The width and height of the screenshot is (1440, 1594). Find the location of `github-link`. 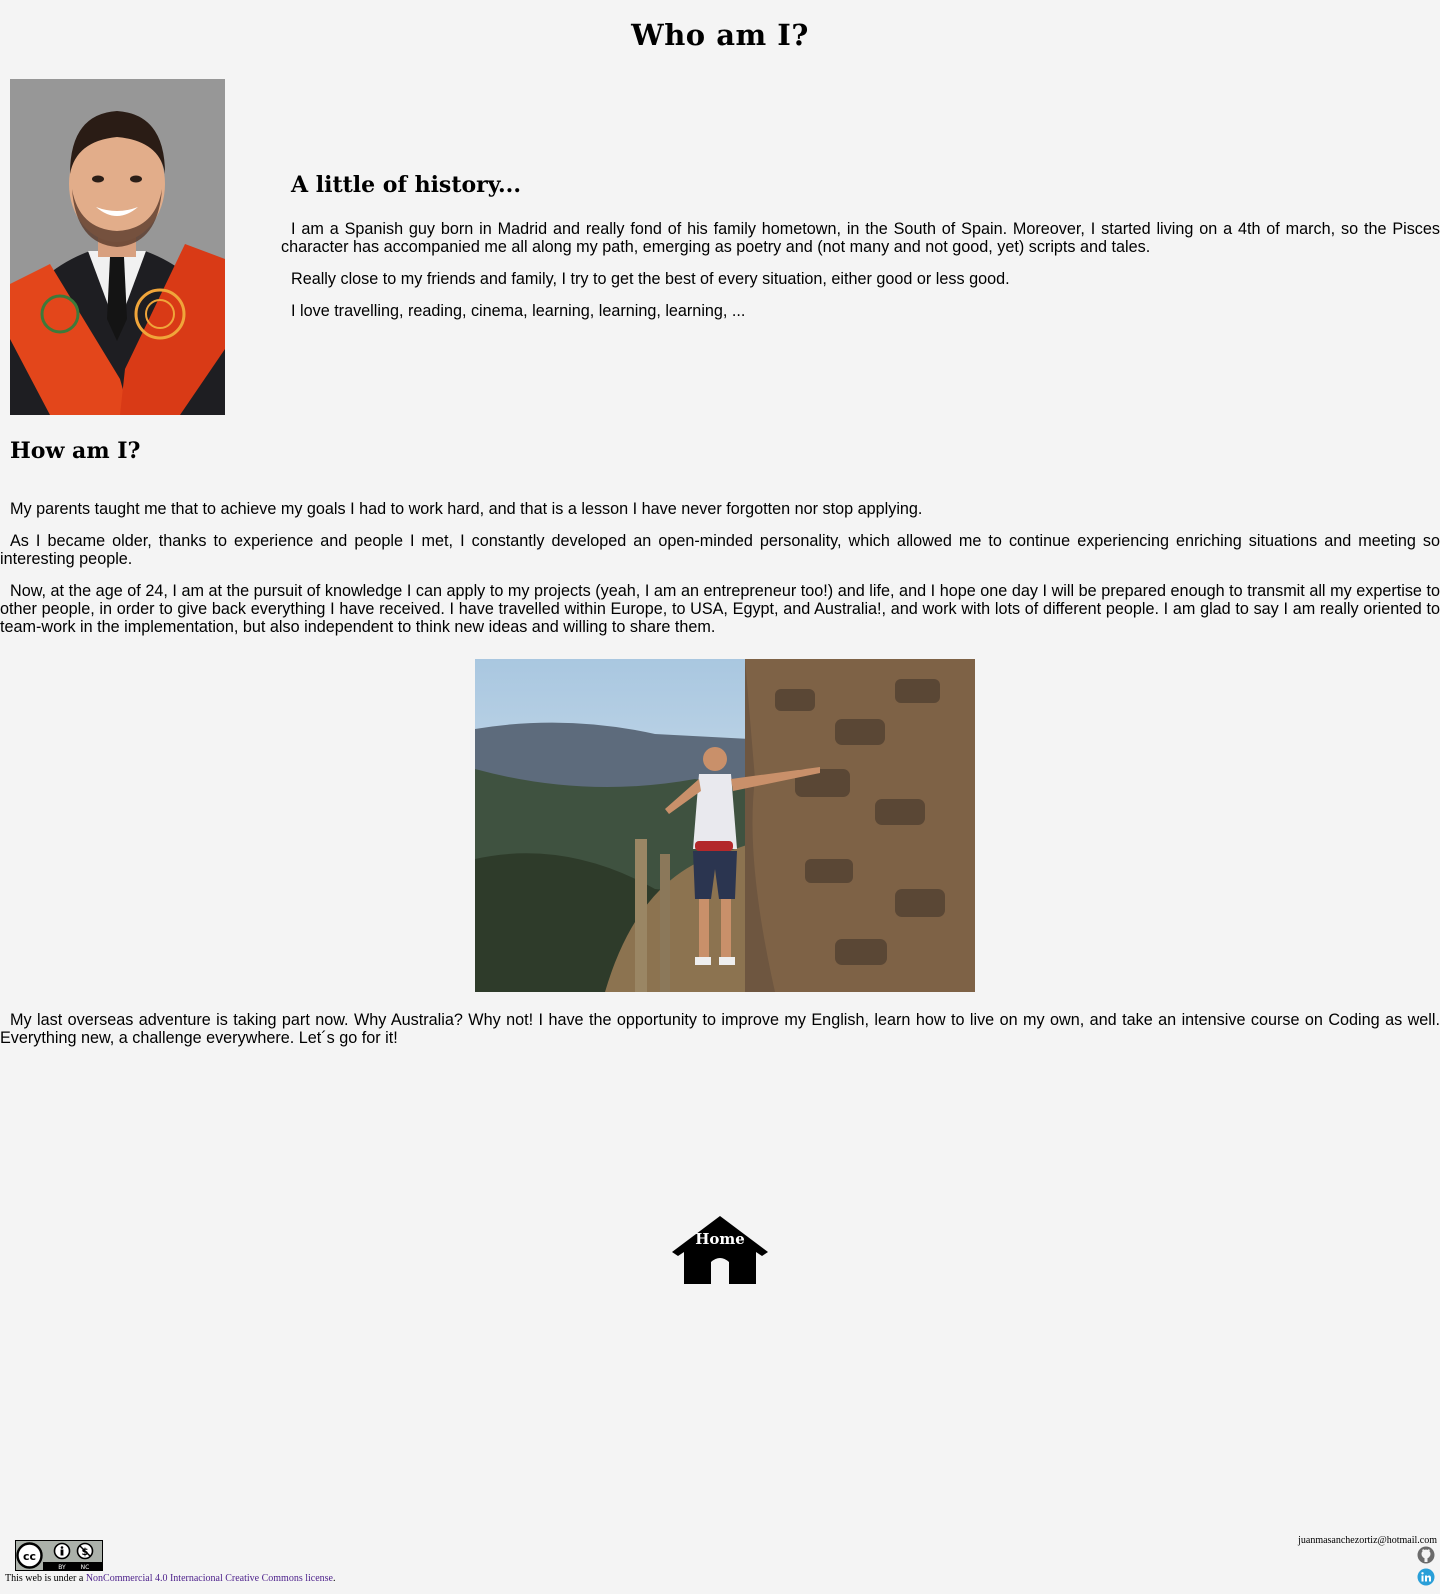

github-link is located at coordinates (1426, 1555).